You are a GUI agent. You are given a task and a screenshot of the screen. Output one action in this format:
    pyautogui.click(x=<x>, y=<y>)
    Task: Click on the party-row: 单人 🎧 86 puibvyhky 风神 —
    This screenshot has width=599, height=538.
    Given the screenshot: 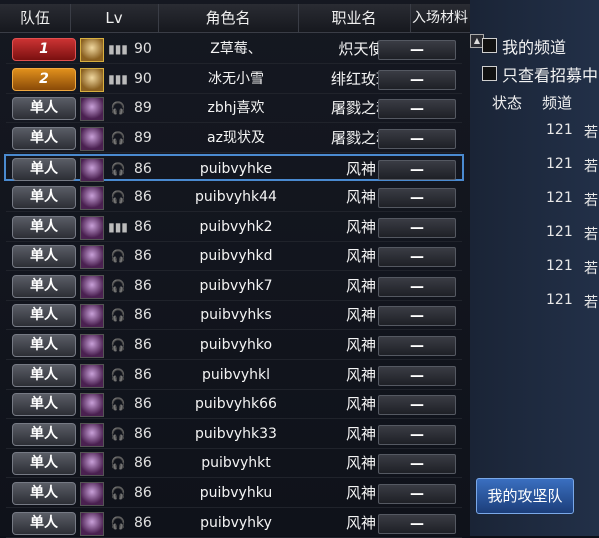 What is the action you would take?
    pyautogui.click(x=234, y=524)
    